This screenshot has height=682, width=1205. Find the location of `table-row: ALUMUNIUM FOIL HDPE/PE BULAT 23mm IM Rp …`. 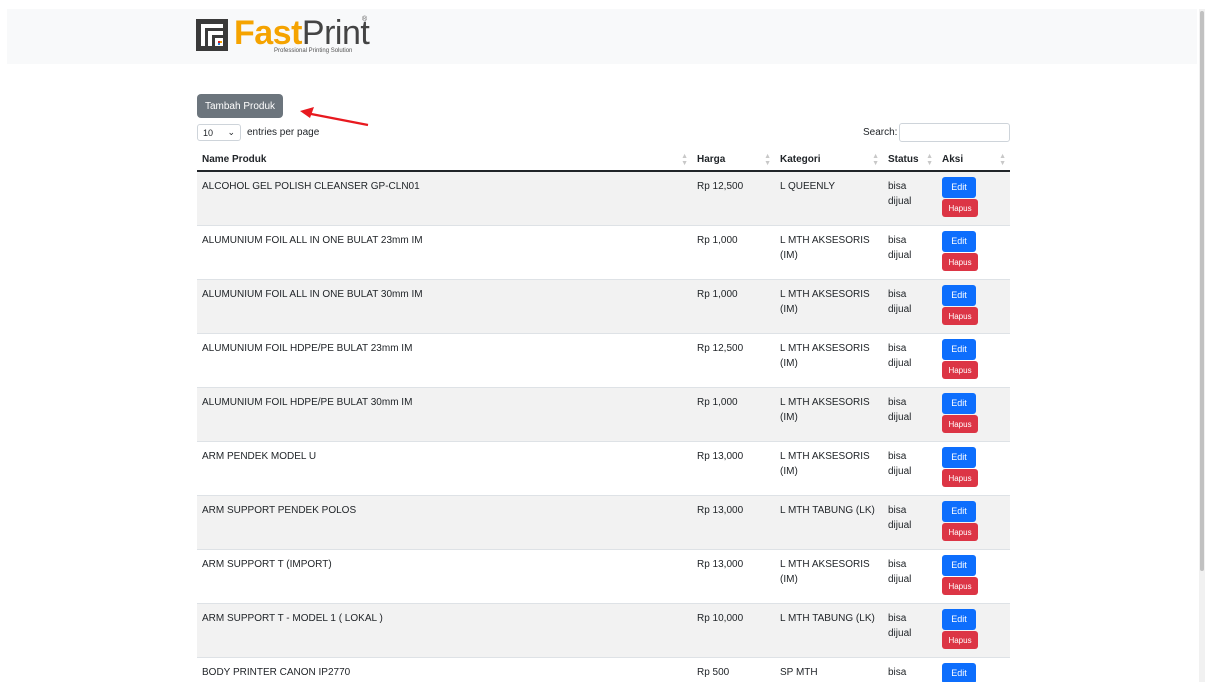

table-row: ALUMUNIUM FOIL HDPE/PE BULAT 23mm IM Rp … is located at coordinates (603, 361).